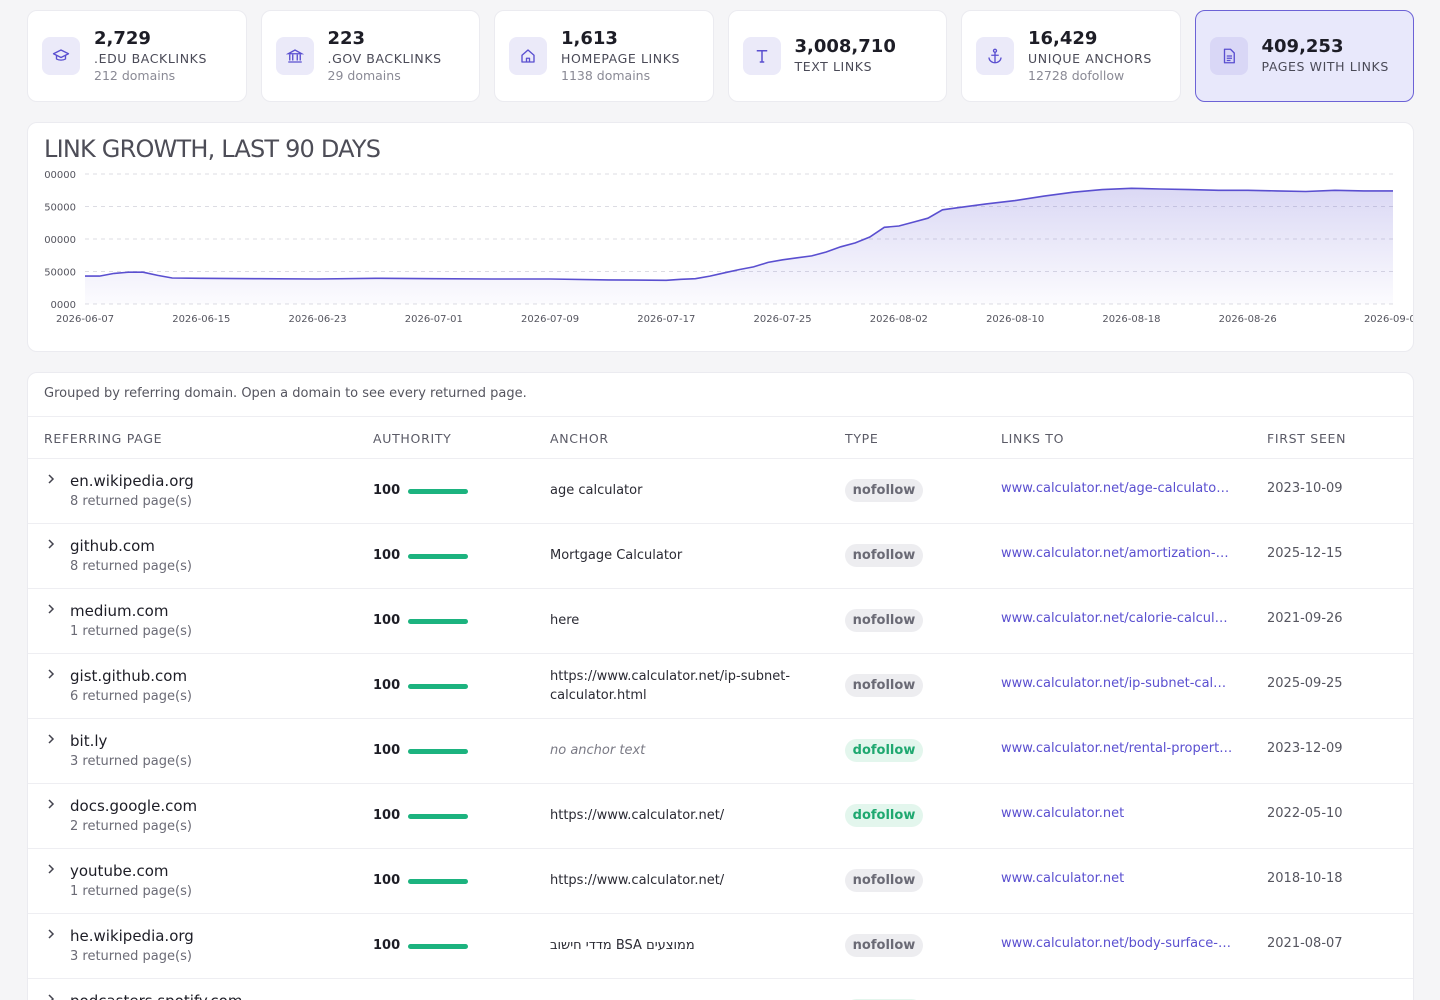 This screenshot has height=1000, width=1440. Describe the element at coordinates (720, 989) in the screenshot. I see `table-row: podcasters.spotify.comdofollow` at that location.